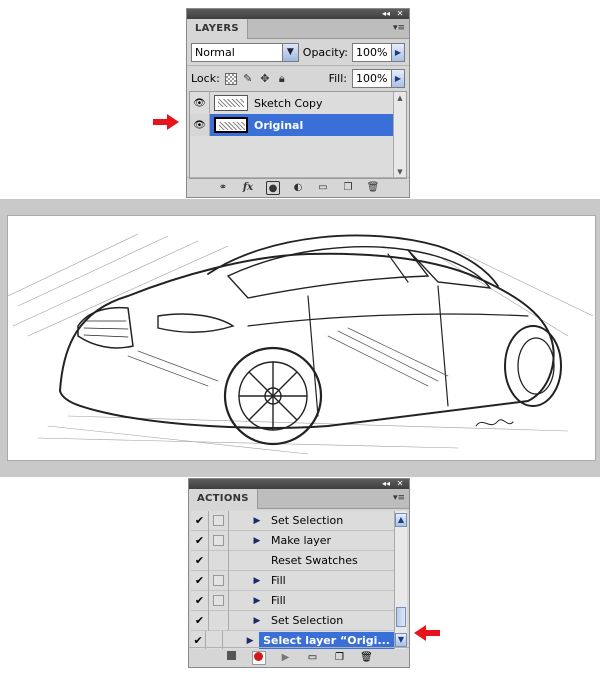  I want to click on layers-scrollbar: ▲ ▼, so click(399, 135).